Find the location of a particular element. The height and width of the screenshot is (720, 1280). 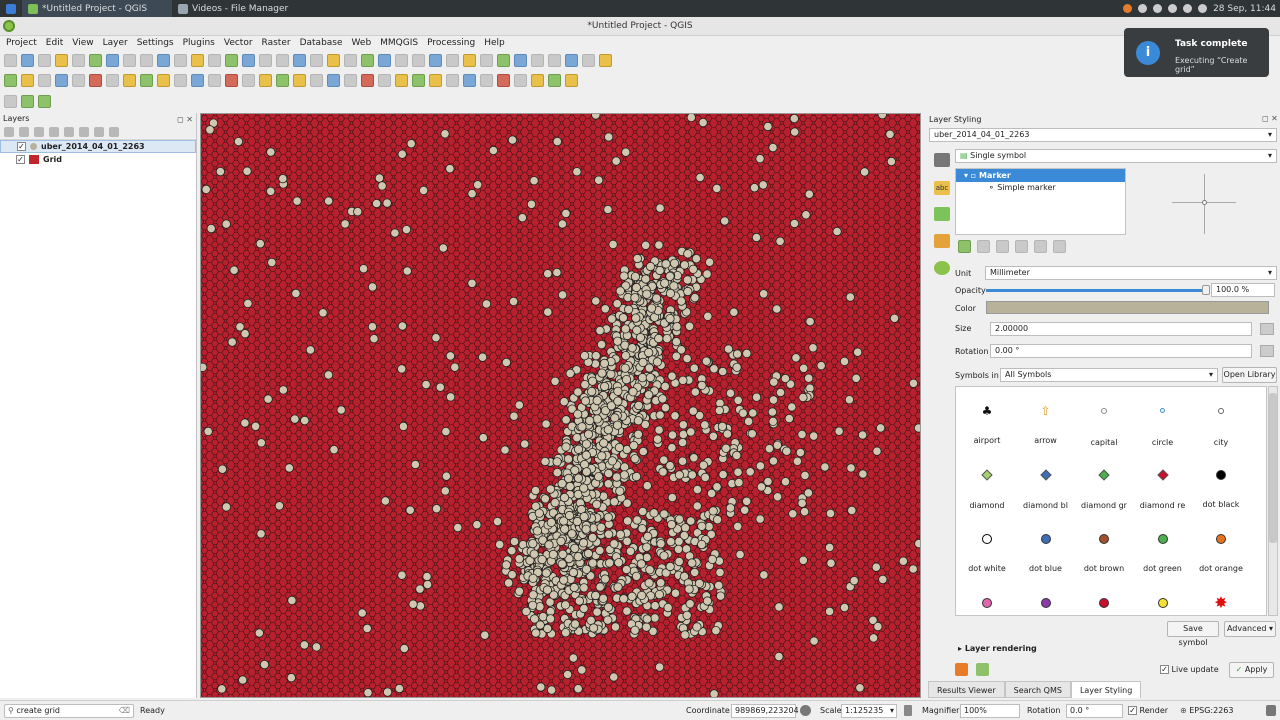

layer-visibility-checkbox: ✓ is located at coordinates (21, 146).